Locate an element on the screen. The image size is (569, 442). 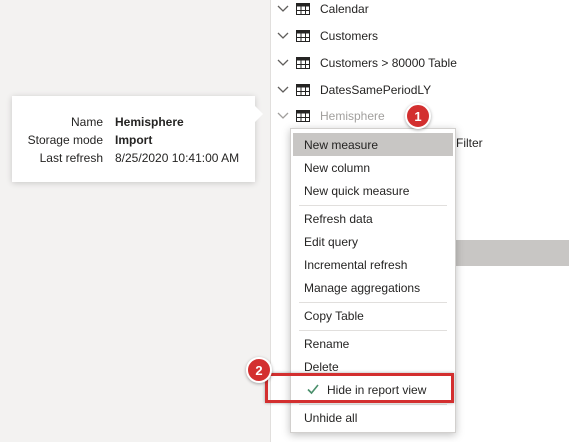
menu-item-incremental-refresh: Incremental refresh is located at coordinates (373, 264).